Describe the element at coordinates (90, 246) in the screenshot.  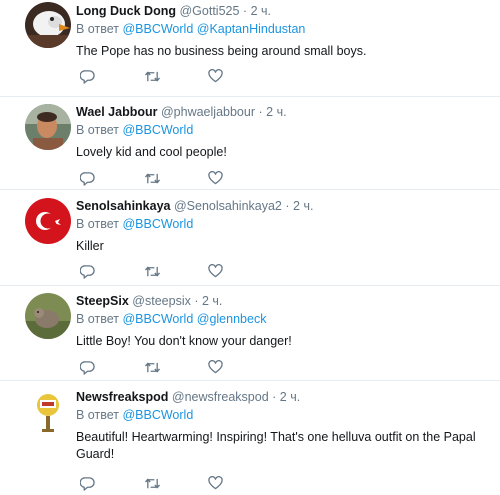
I see `tweet-text: Killer` at that location.